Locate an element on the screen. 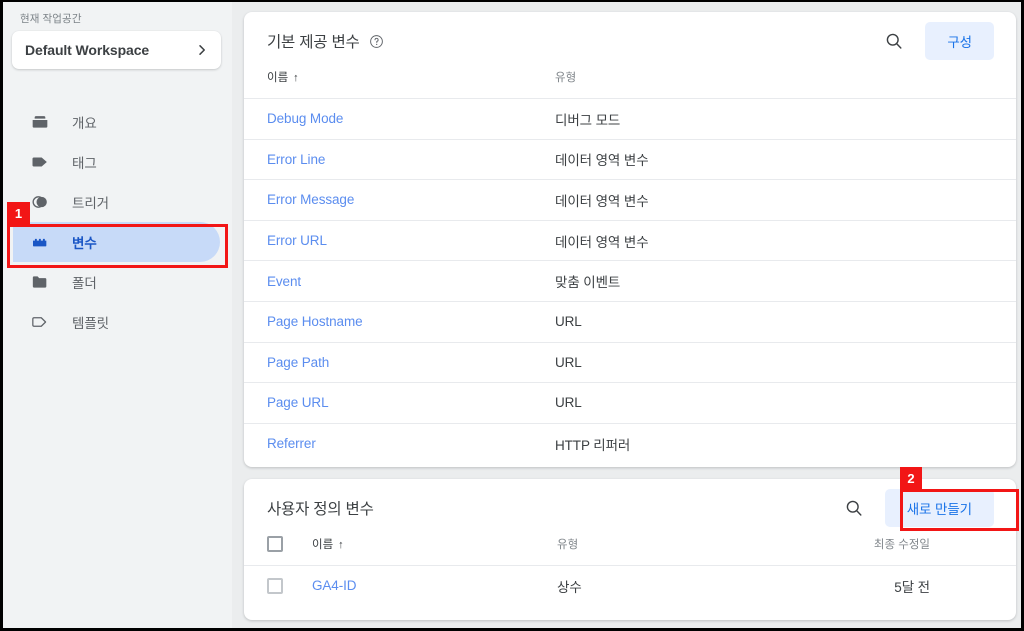  variable-name-link: Page URL is located at coordinates (298, 402).